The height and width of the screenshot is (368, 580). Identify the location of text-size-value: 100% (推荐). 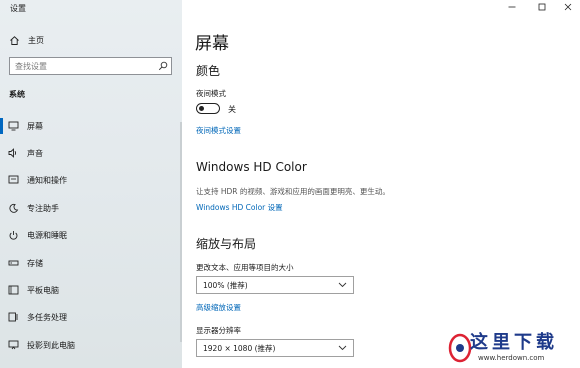
(225, 285).